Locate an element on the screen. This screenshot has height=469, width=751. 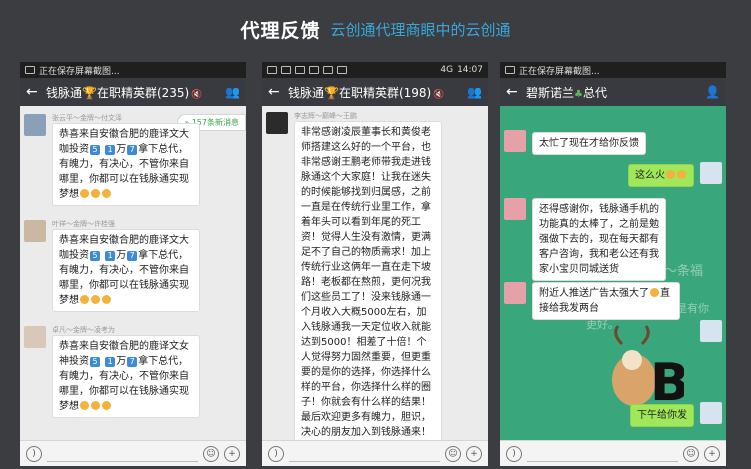
message-bubble: 太忙了现在才给你反馈 is located at coordinates (589, 143).